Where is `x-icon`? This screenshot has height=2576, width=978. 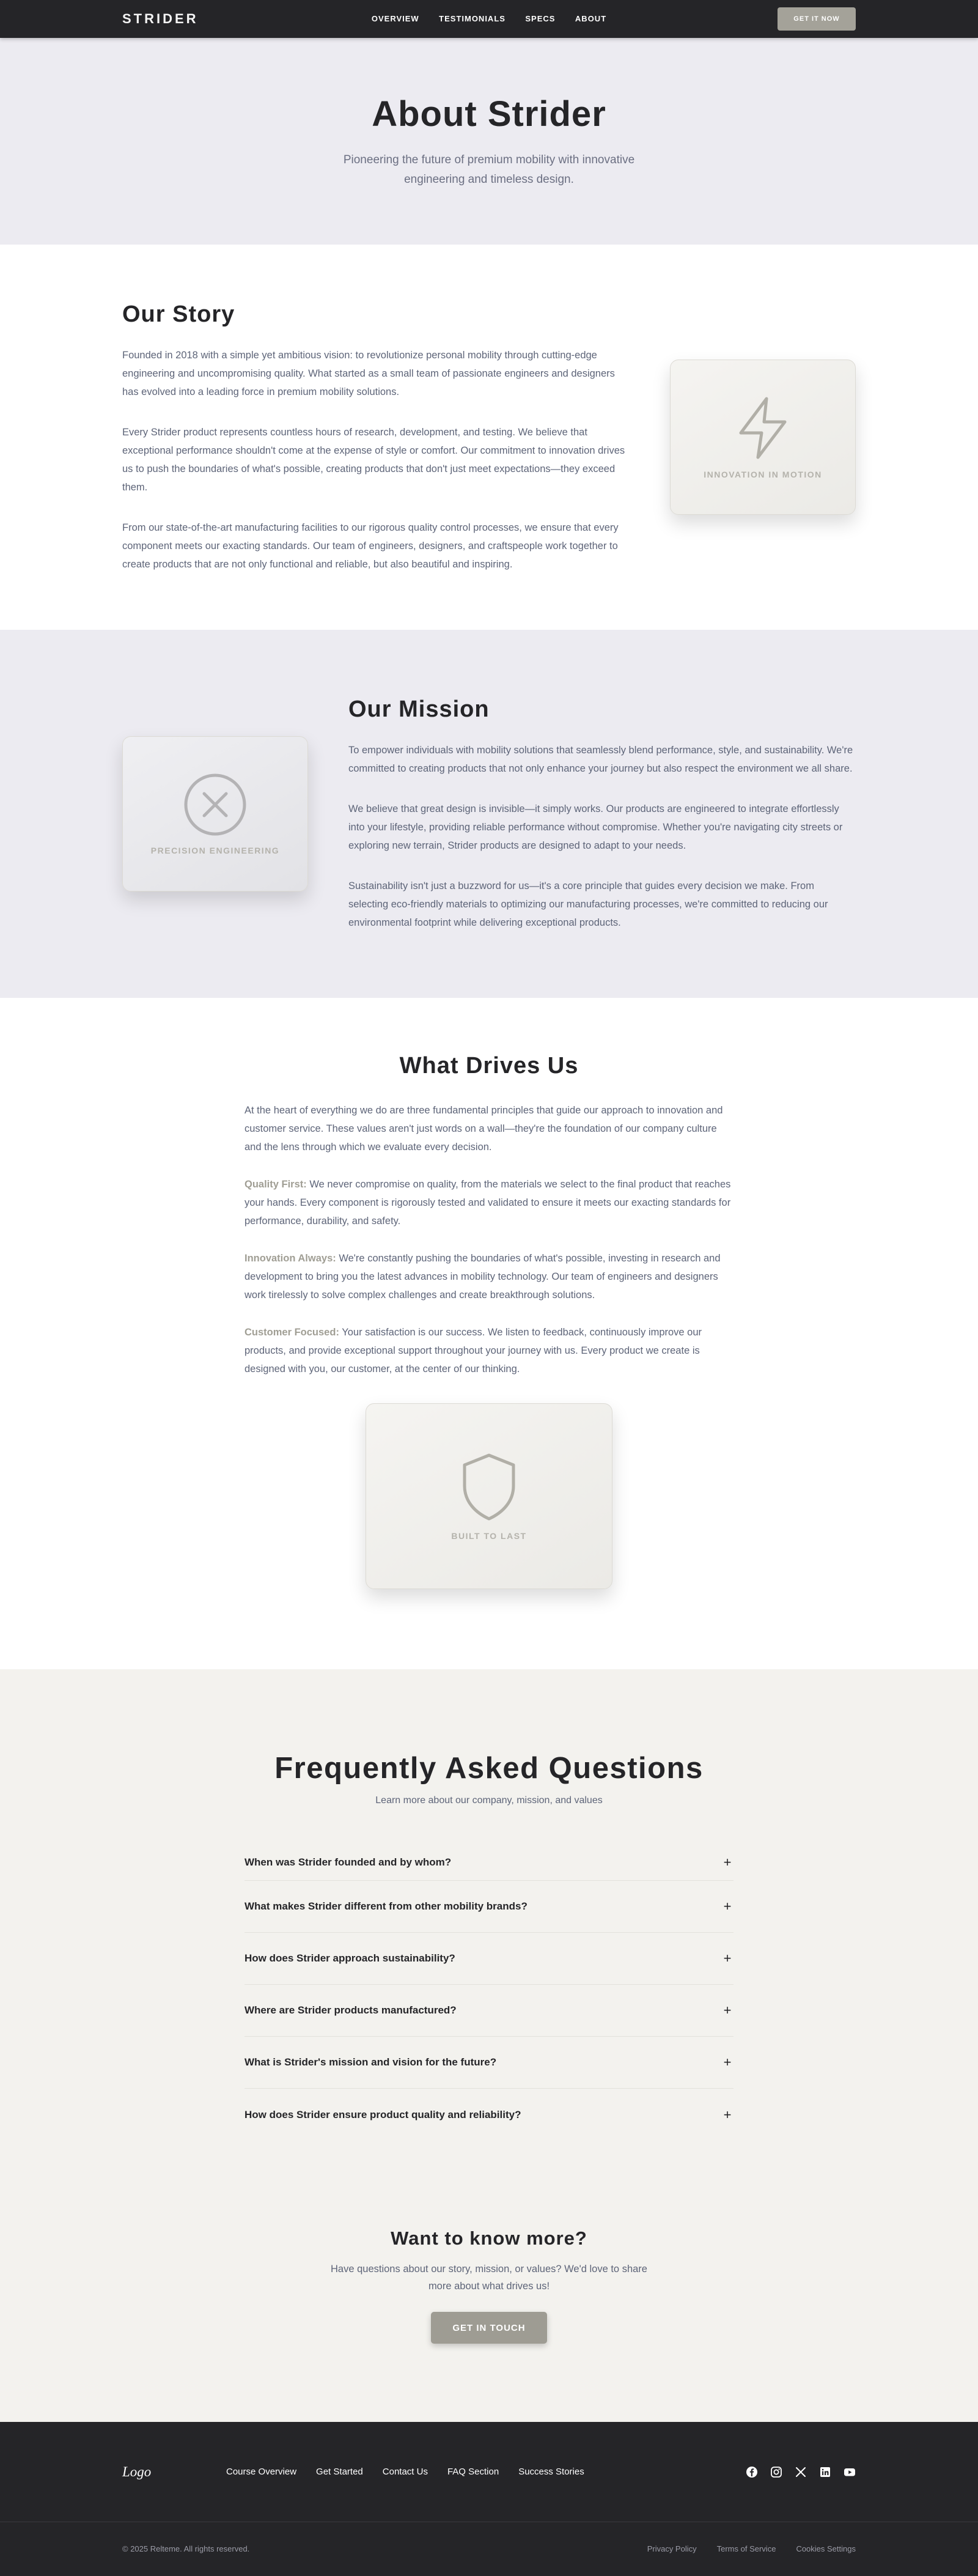 x-icon is located at coordinates (801, 2472).